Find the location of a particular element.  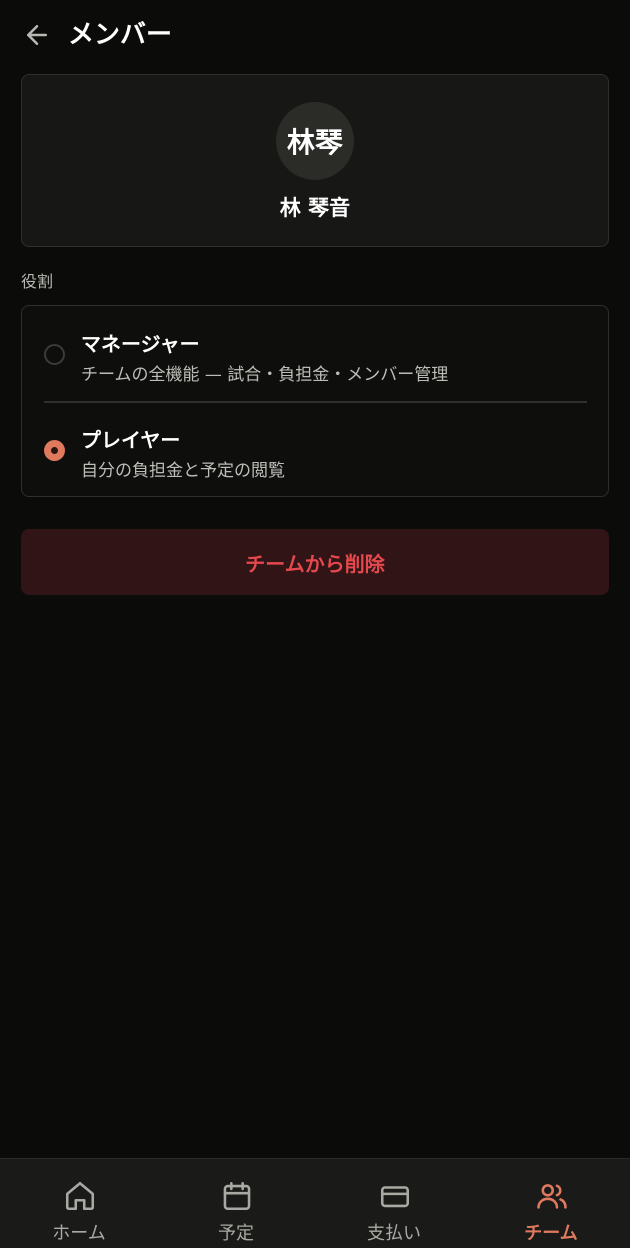

arrow-left-icon is located at coordinates (37, 35).